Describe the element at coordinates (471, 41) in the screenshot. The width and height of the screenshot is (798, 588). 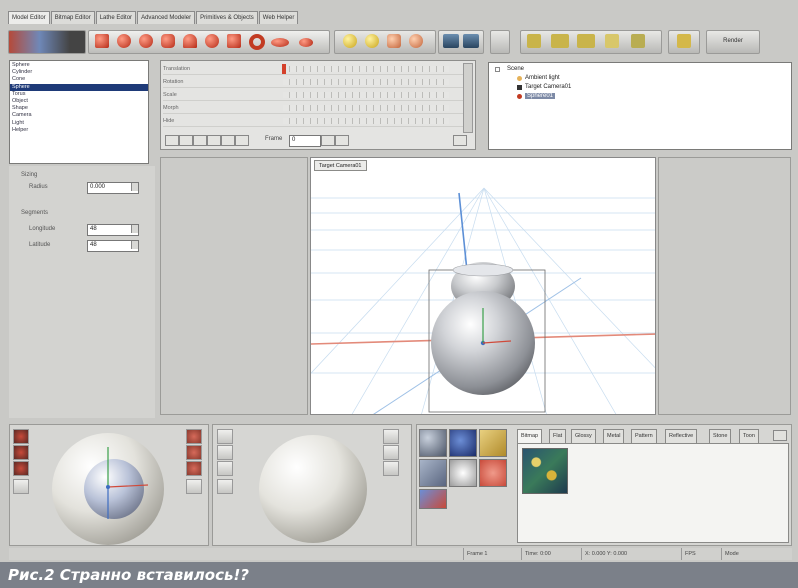
I see `target-camera-icon` at that location.